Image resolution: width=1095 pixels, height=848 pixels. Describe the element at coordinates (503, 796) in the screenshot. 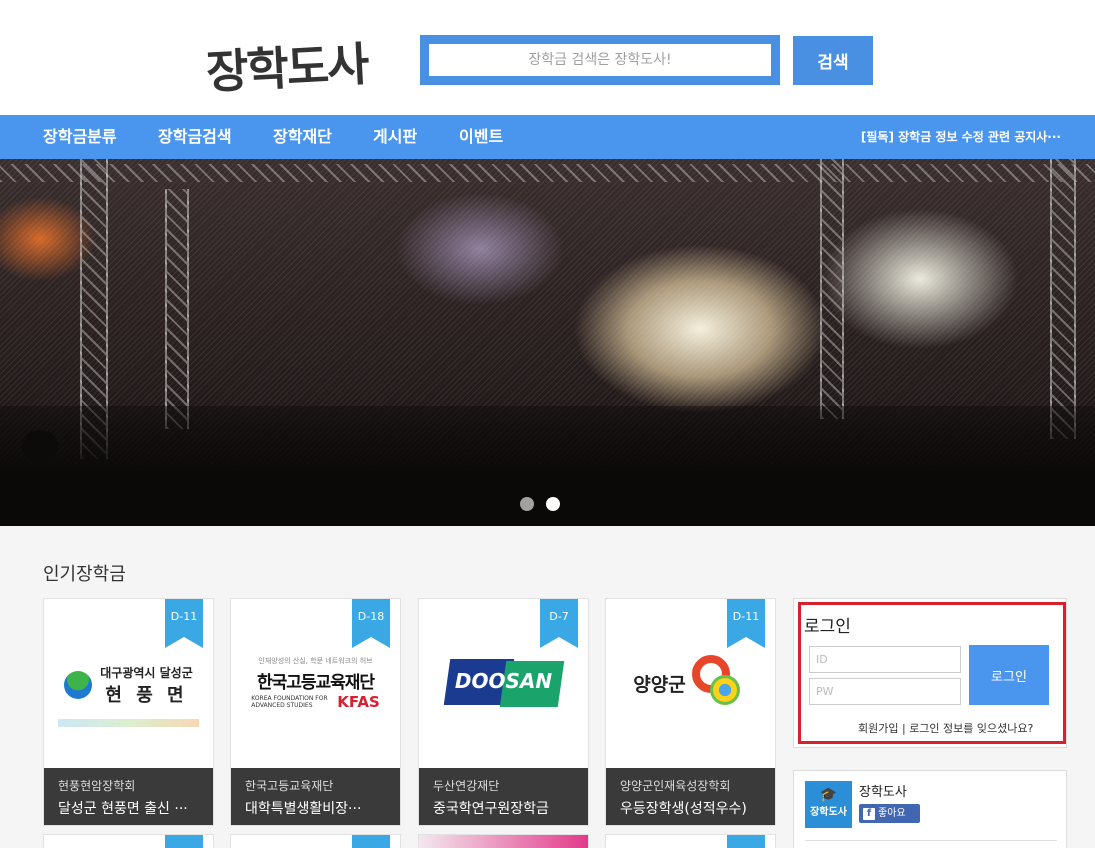

I see `card-footer: 두산연강재단 중국학연구원장학금` at that location.